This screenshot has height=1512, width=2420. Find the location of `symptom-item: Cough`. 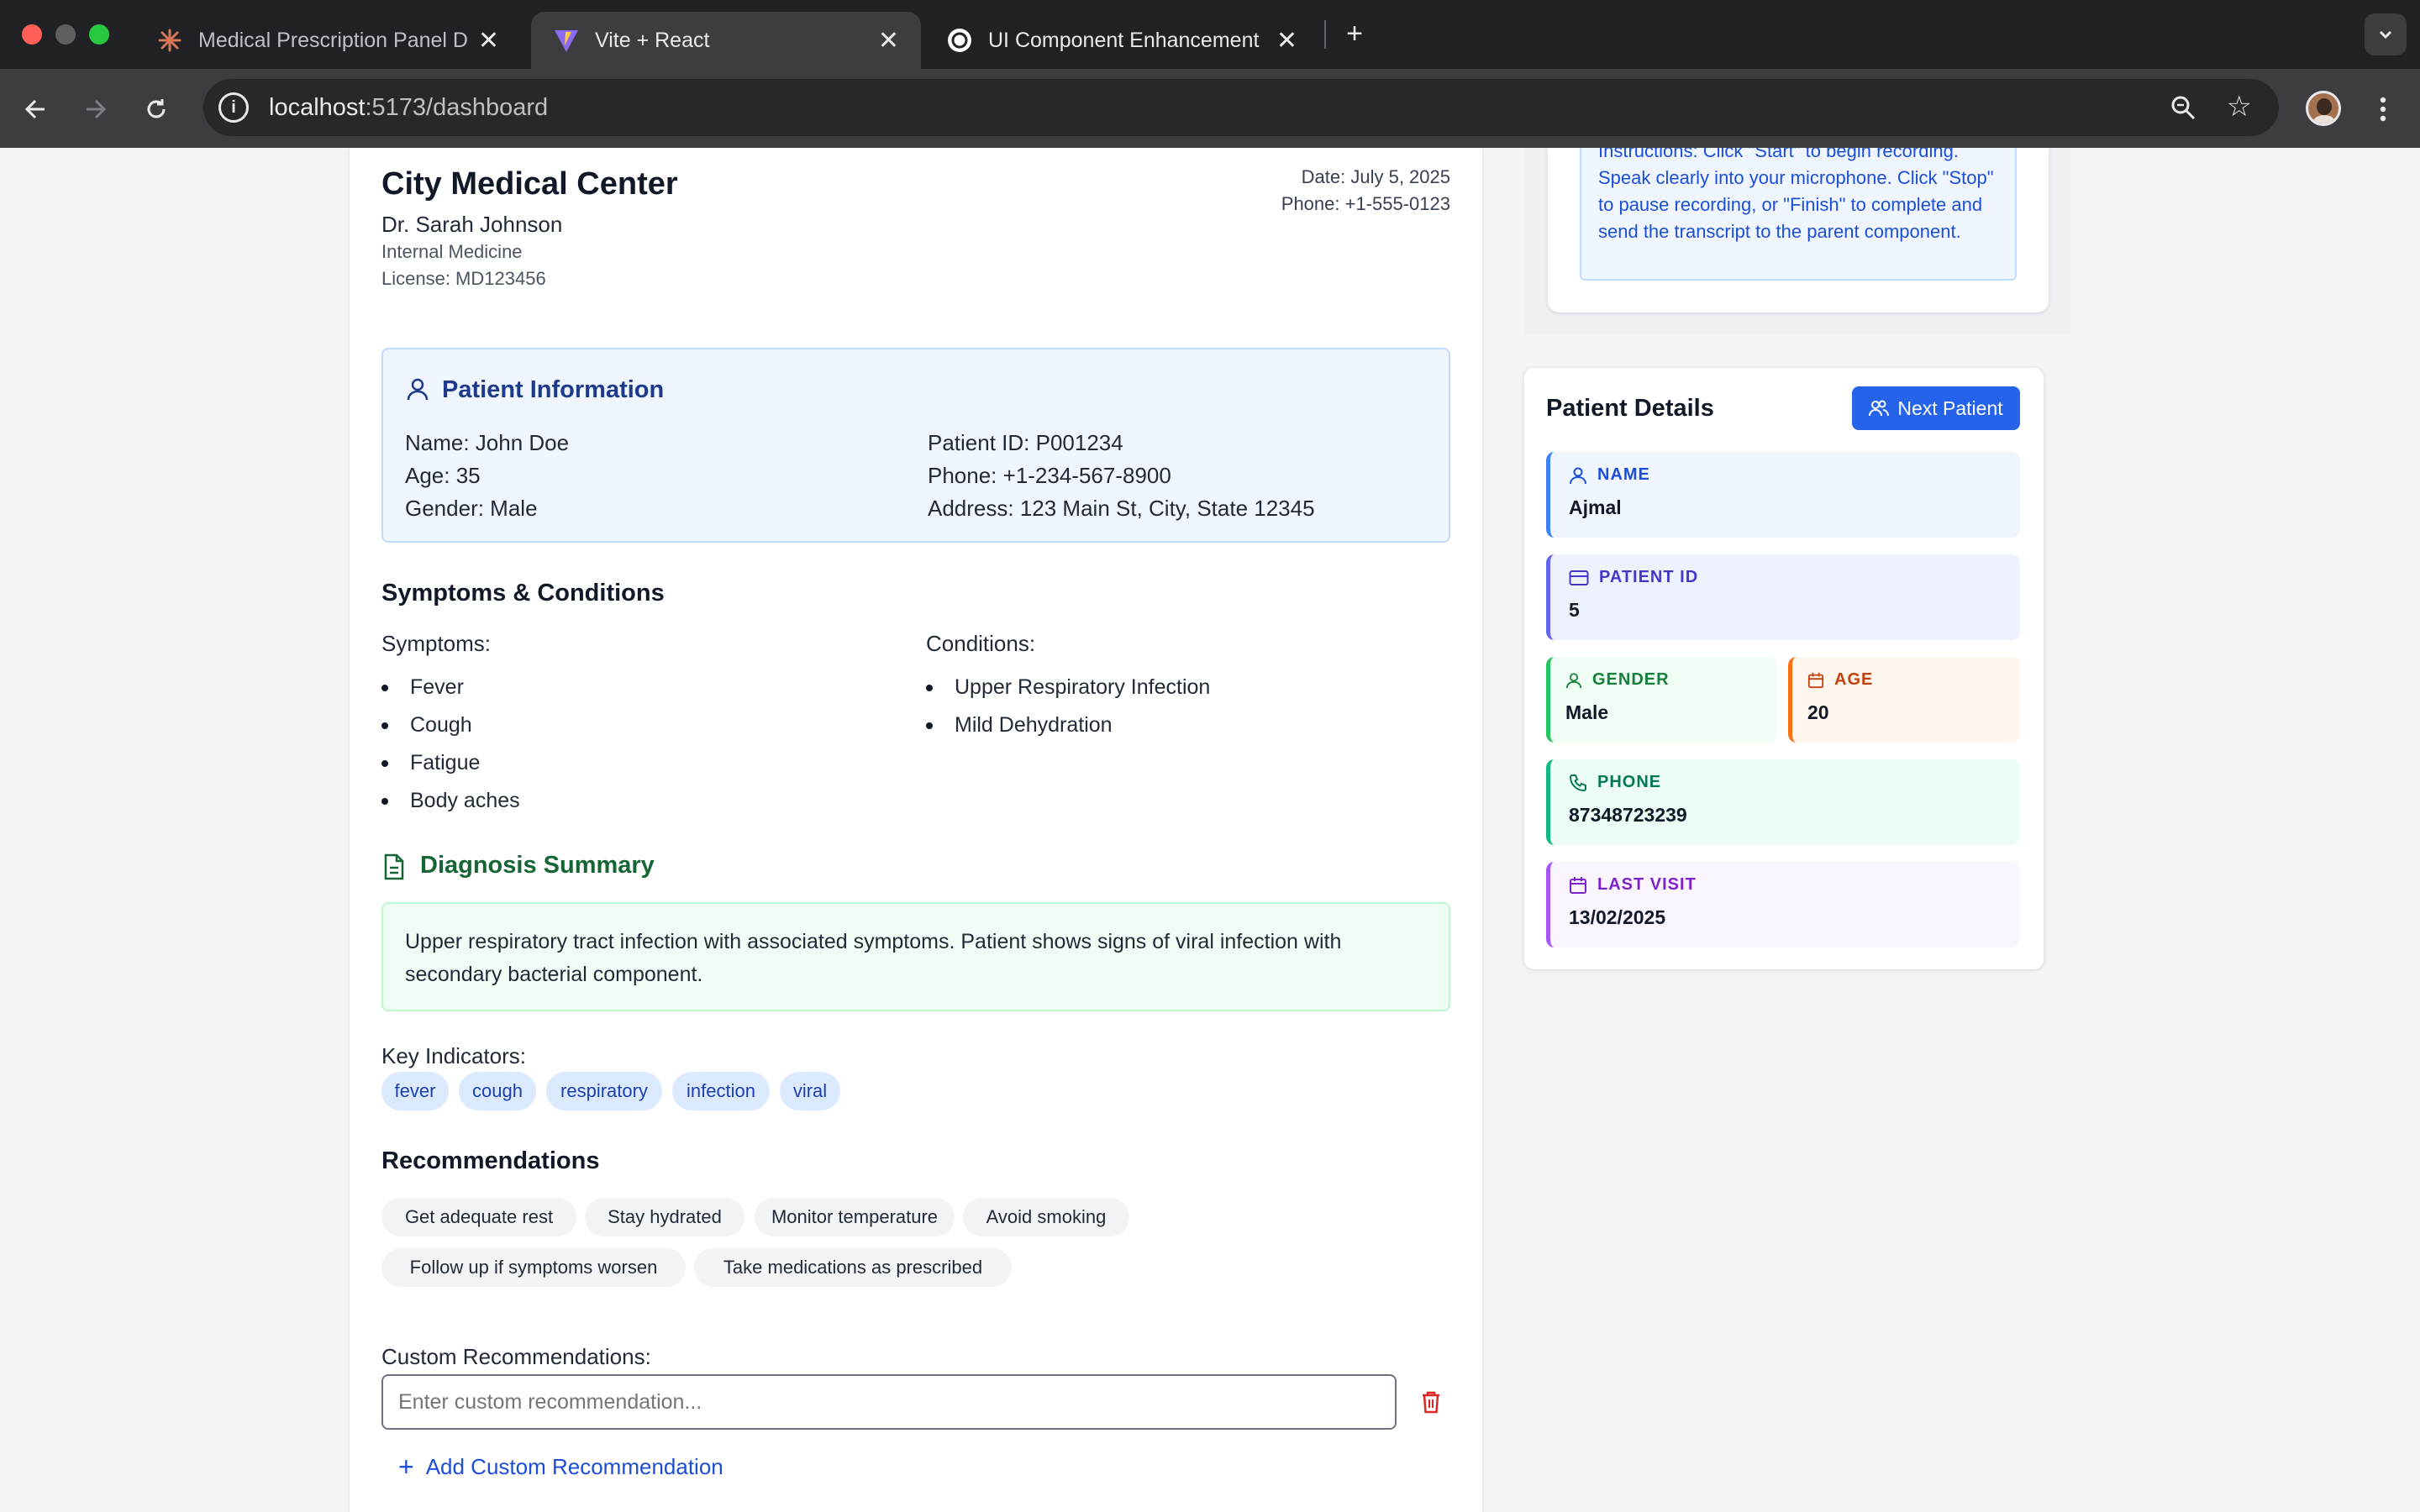

symptom-item: Cough is located at coordinates (450, 725).